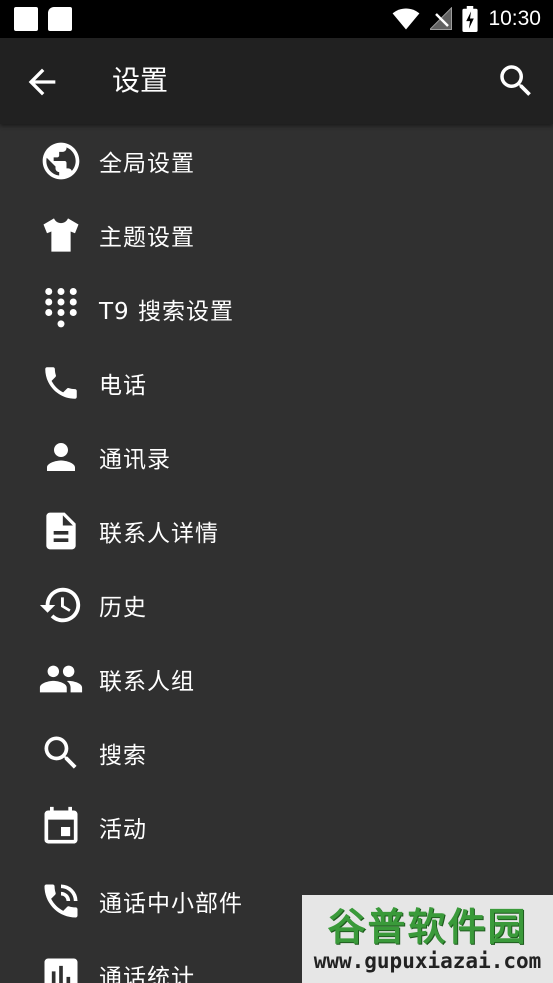 The height and width of the screenshot is (983, 553). What do you see at coordinates (171, 904) in the screenshot?
I see `settings-item-label: 通话中小部件` at bounding box center [171, 904].